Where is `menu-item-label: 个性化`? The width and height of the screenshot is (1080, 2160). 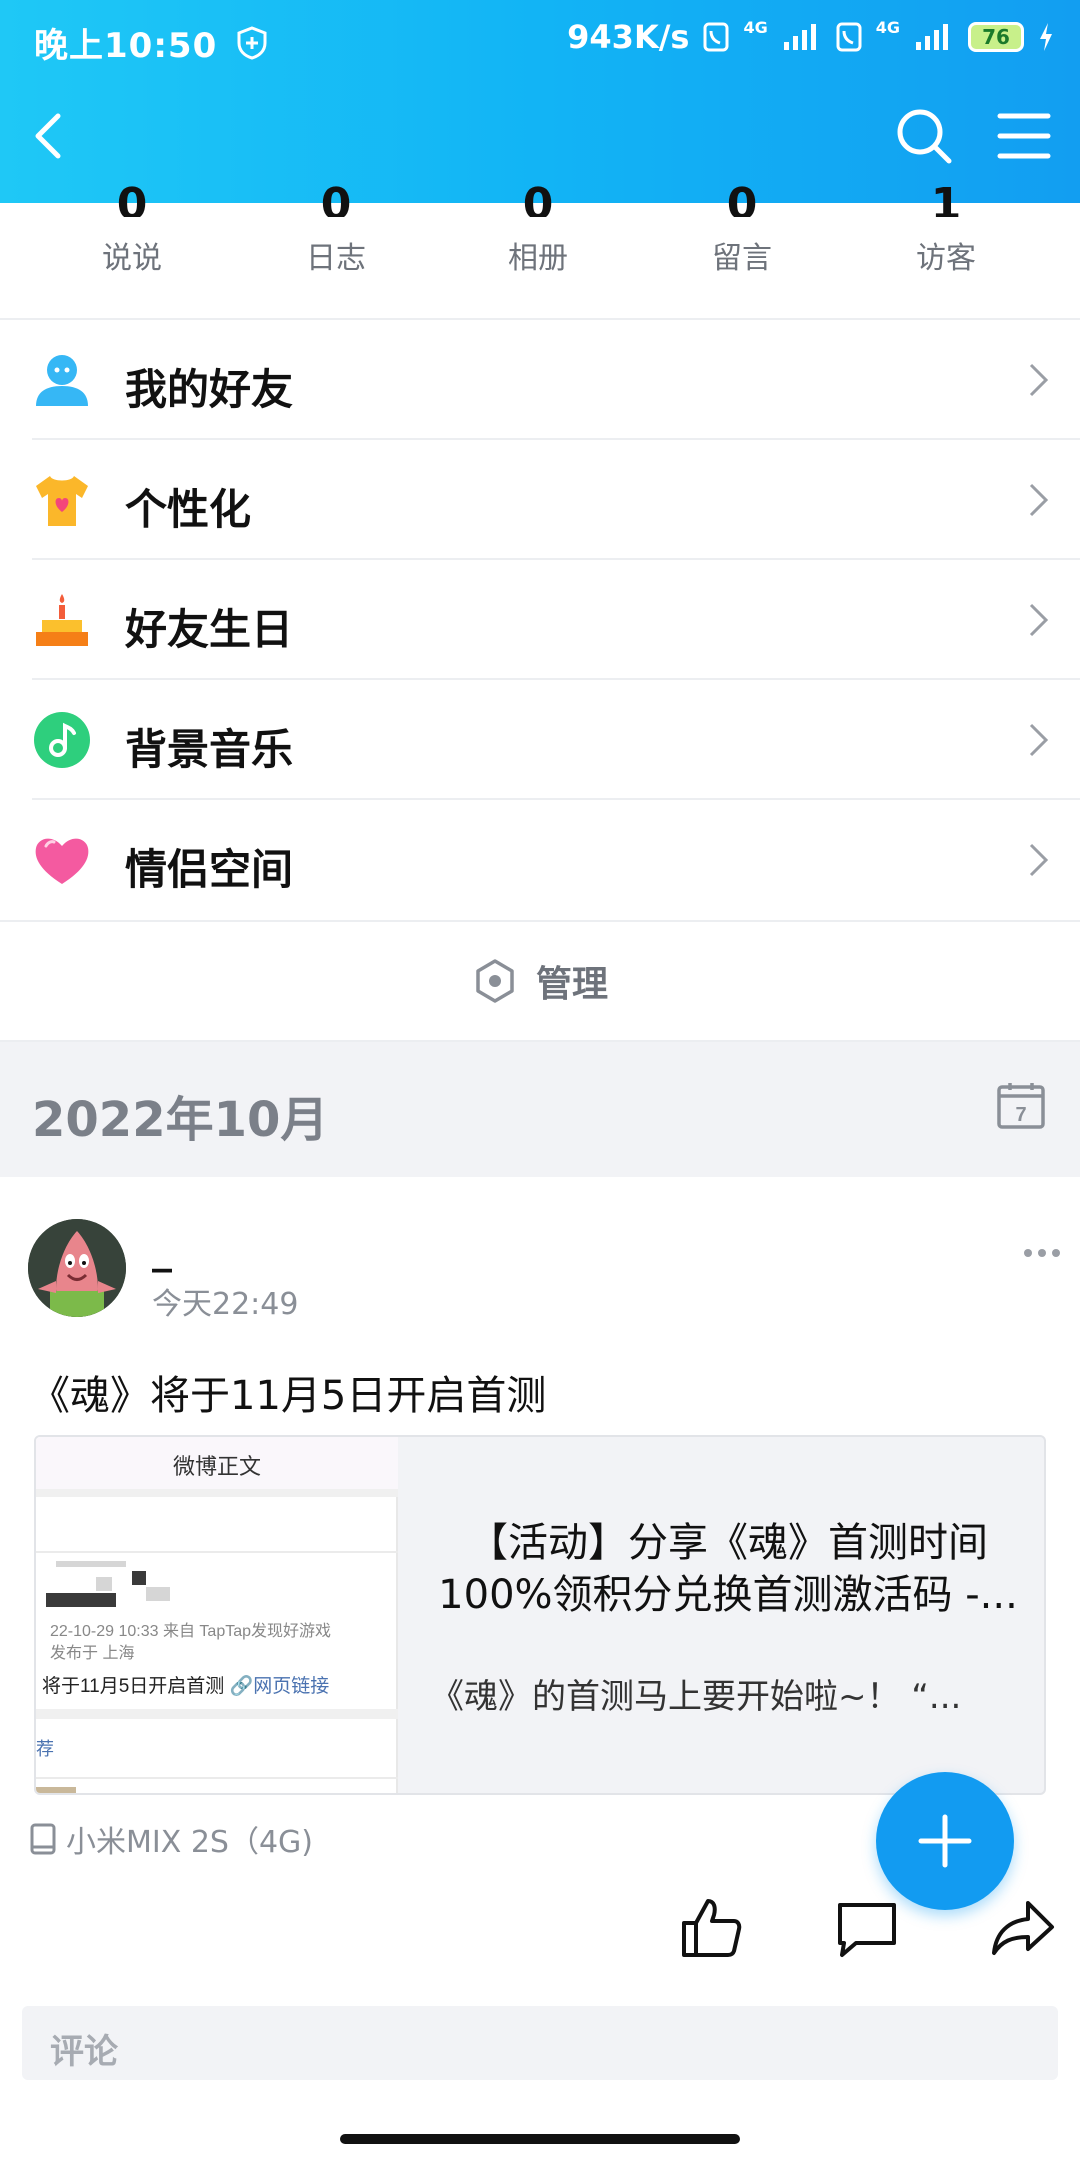
menu-item-label: 个性化 is located at coordinates (188, 509).